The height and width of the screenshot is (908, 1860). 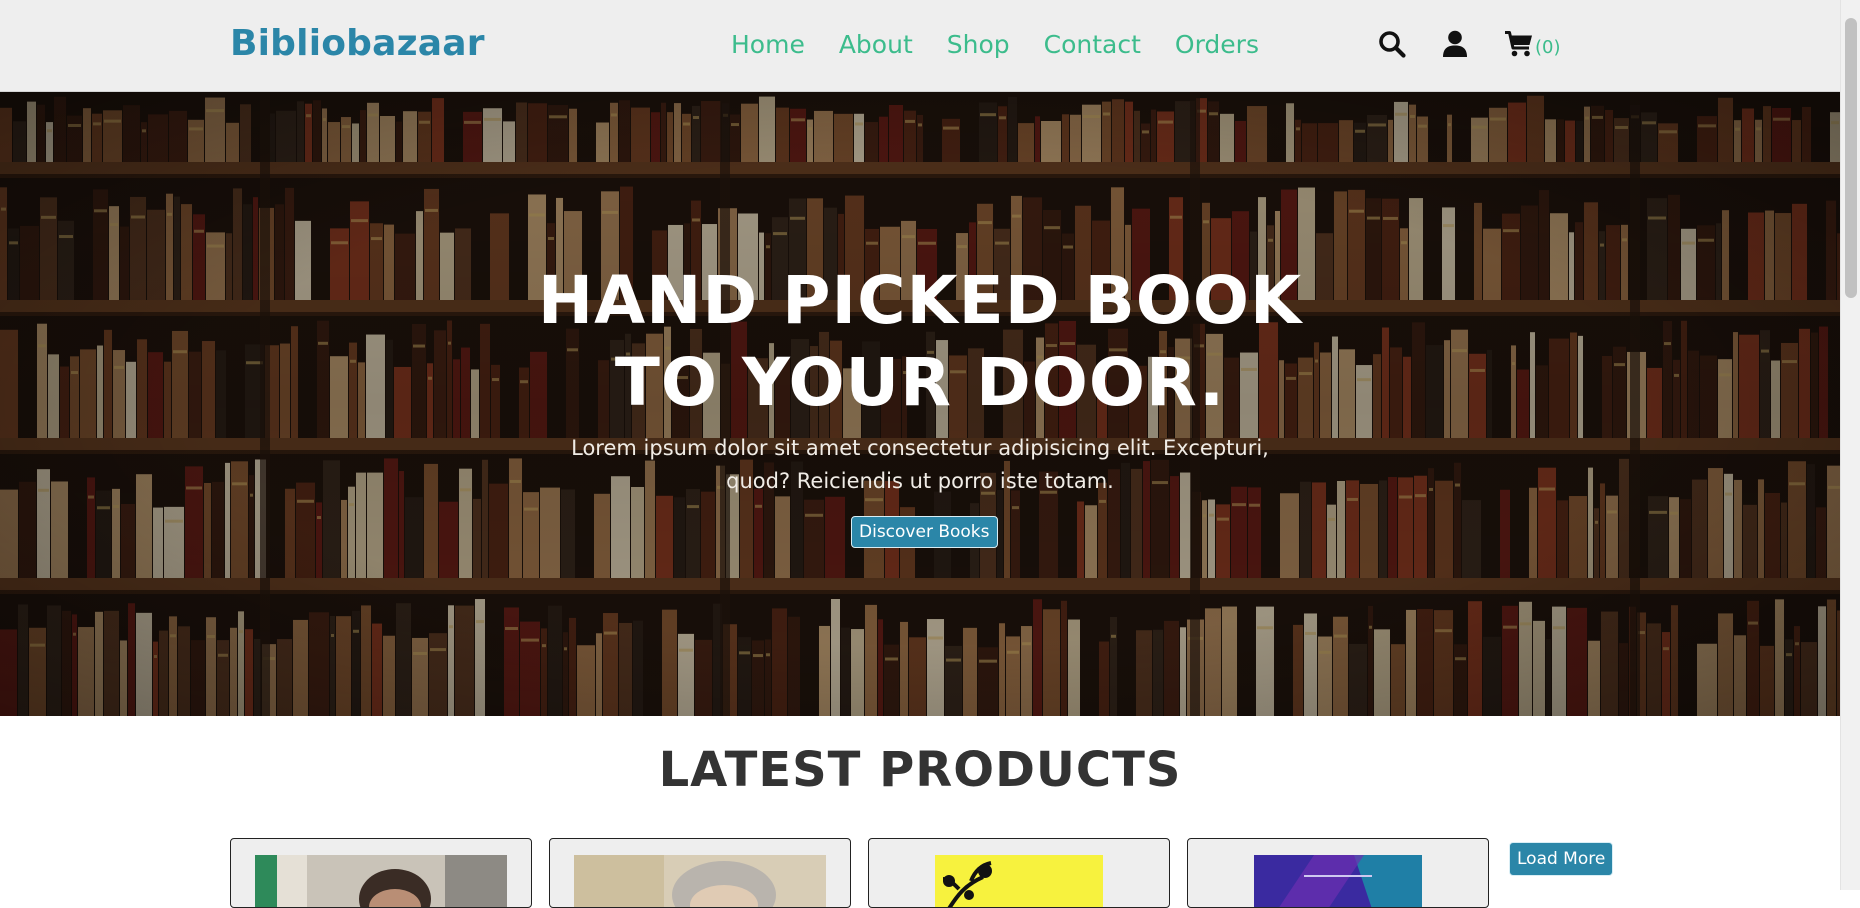 I want to click on site-logo: Bibliobazaar, so click(x=357, y=43).